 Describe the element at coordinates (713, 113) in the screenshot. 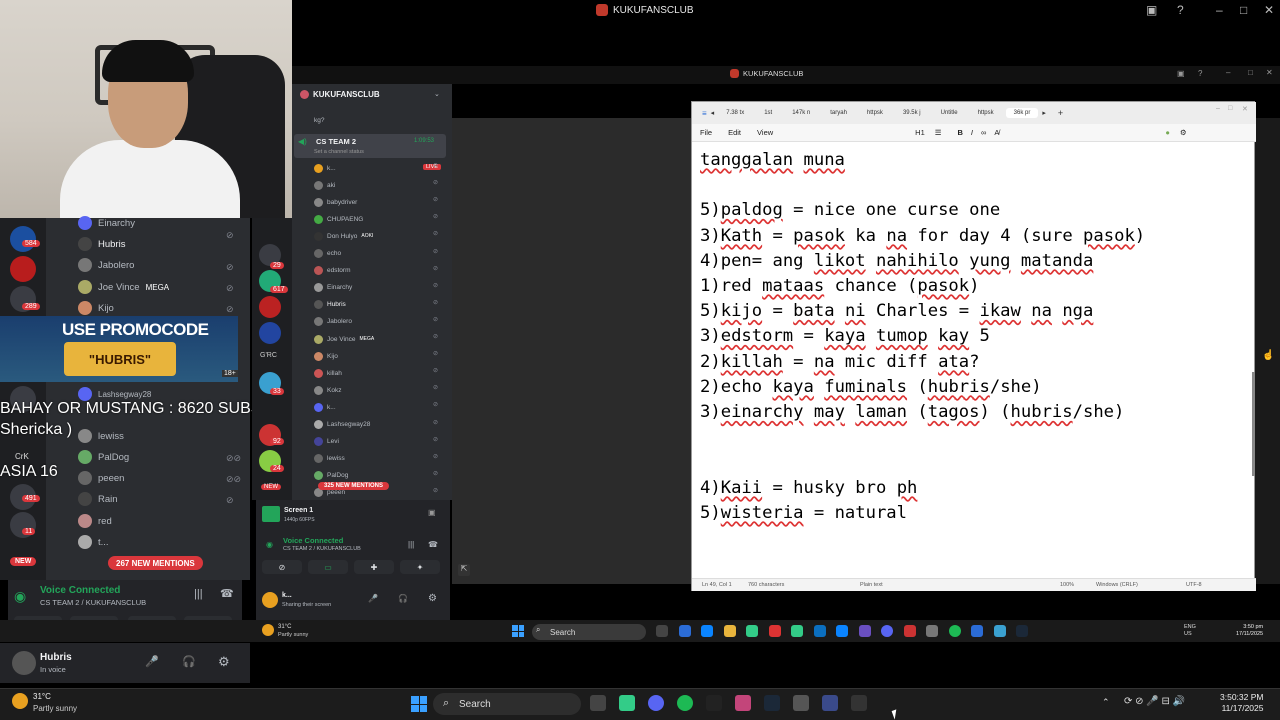

I see `chevron-left-icon: ◂` at that location.